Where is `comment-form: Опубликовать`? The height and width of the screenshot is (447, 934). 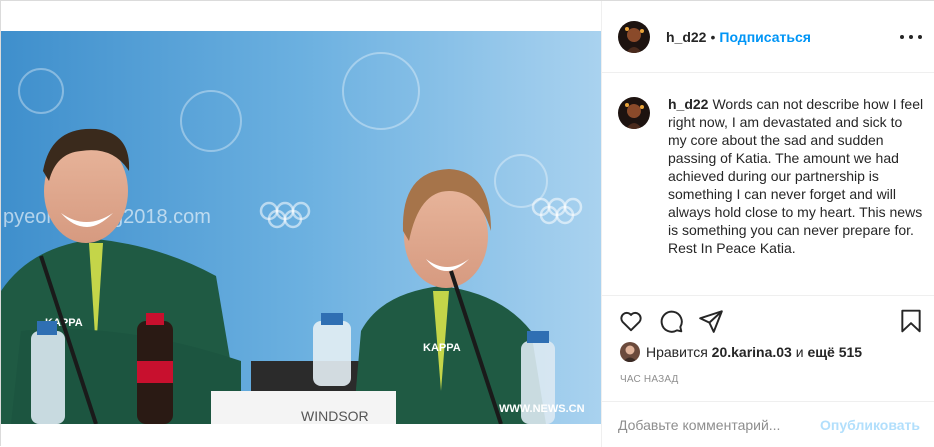 comment-form: Опубликовать is located at coordinates (768, 424).